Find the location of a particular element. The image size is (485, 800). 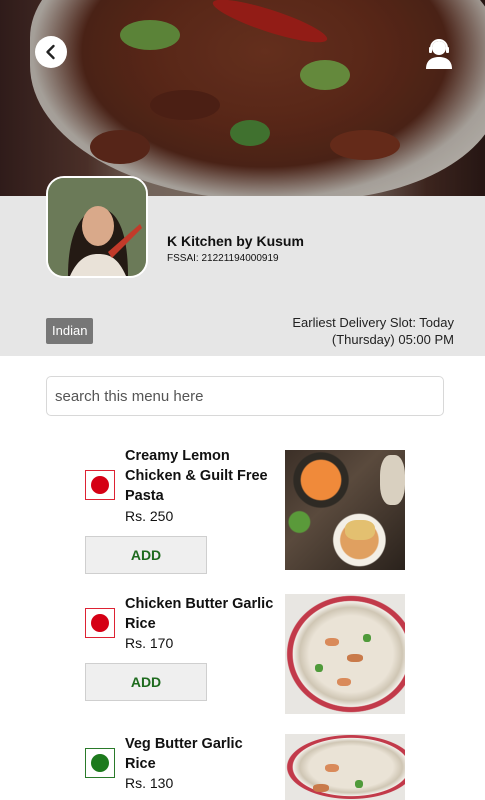

support-button is located at coordinates (439, 53).